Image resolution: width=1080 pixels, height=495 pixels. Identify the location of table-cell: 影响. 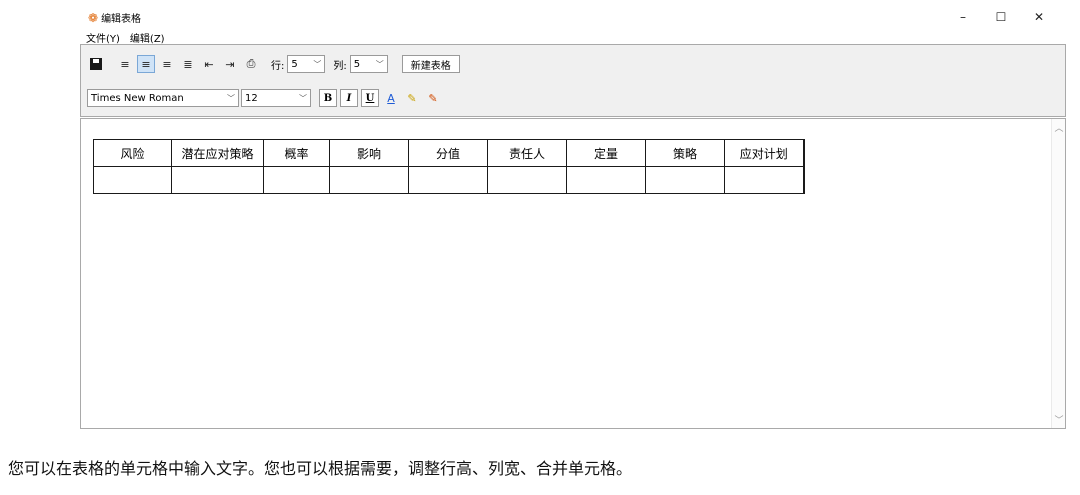
(369, 153).